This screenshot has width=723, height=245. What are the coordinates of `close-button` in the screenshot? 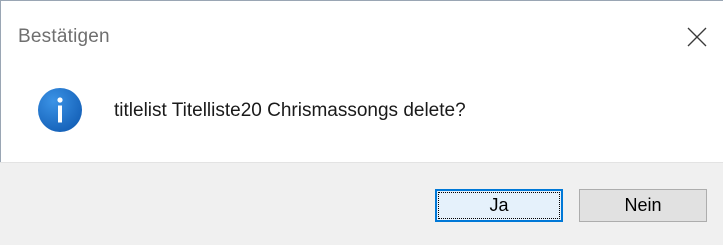 It's located at (697, 37).